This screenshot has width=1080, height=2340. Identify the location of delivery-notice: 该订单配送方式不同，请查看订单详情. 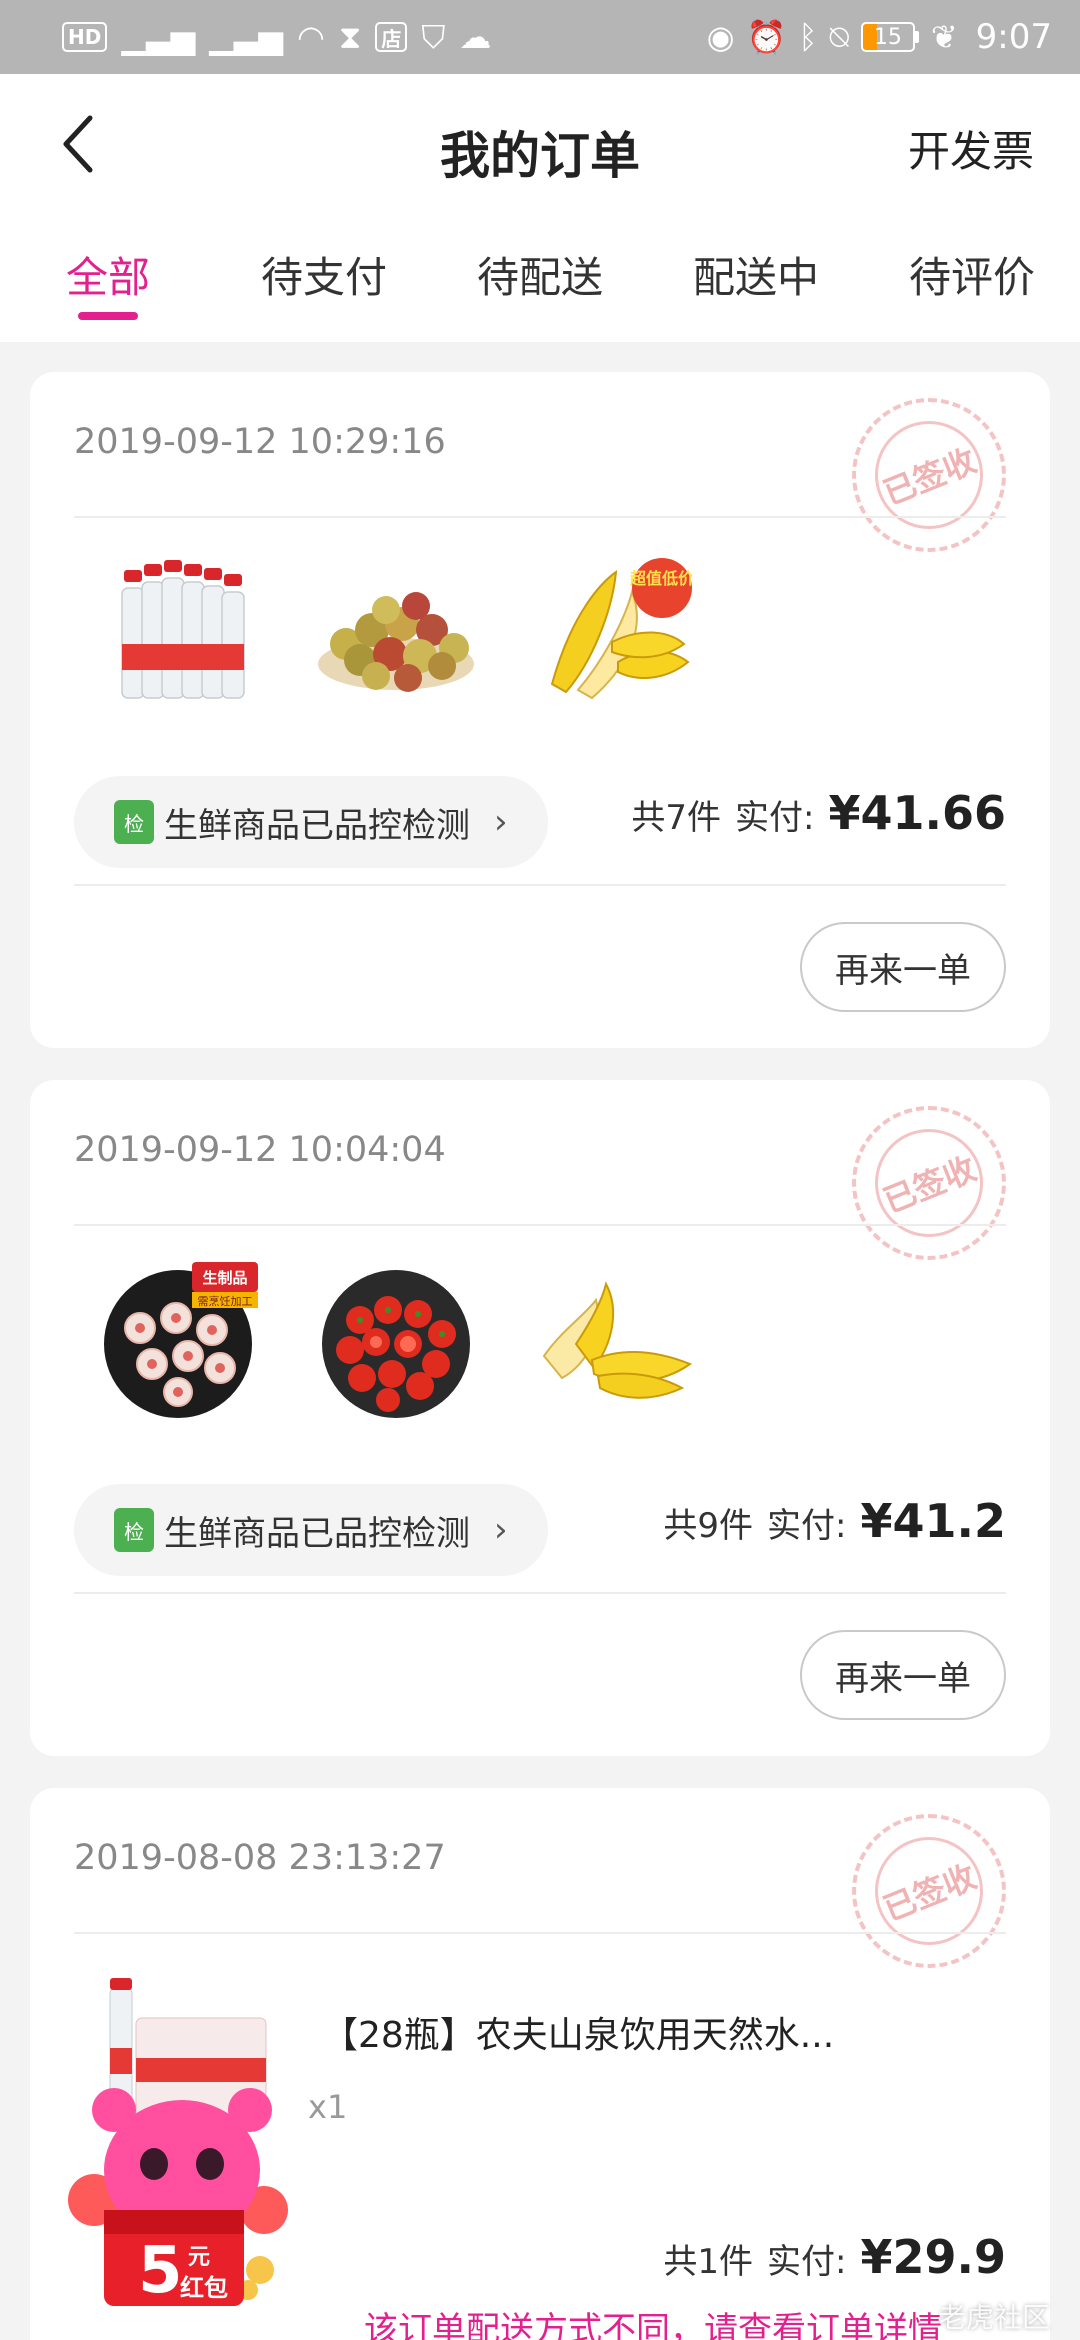
(653, 2321).